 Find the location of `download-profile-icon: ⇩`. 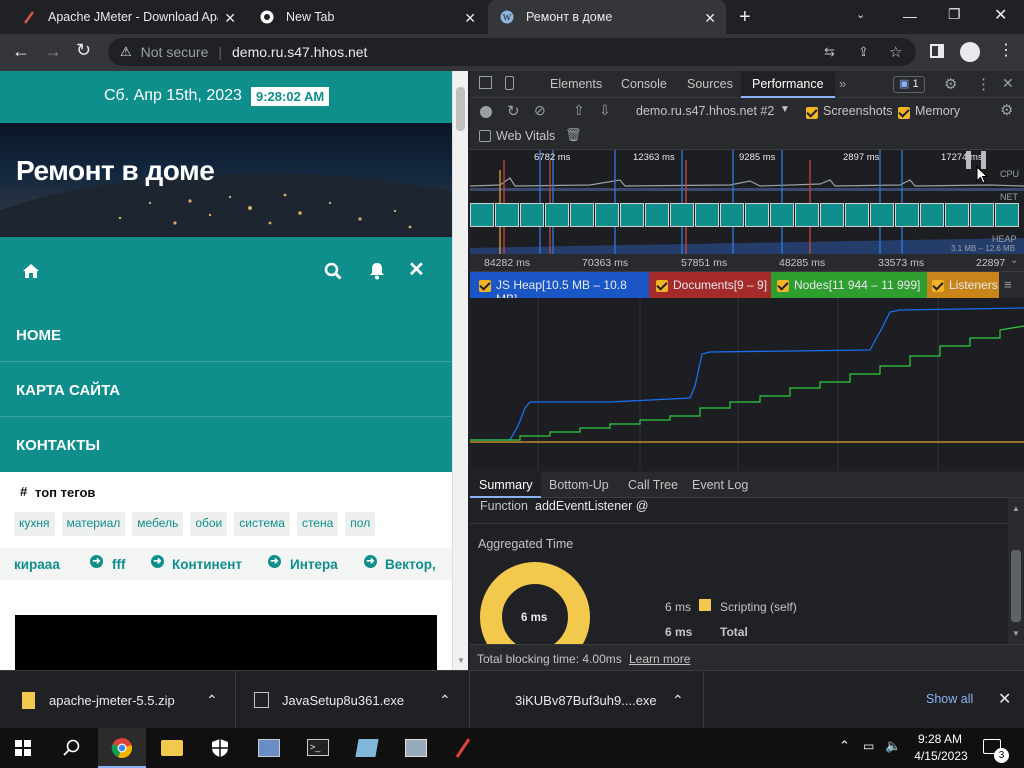

download-profile-icon: ⇩ is located at coordinates (605, 110).